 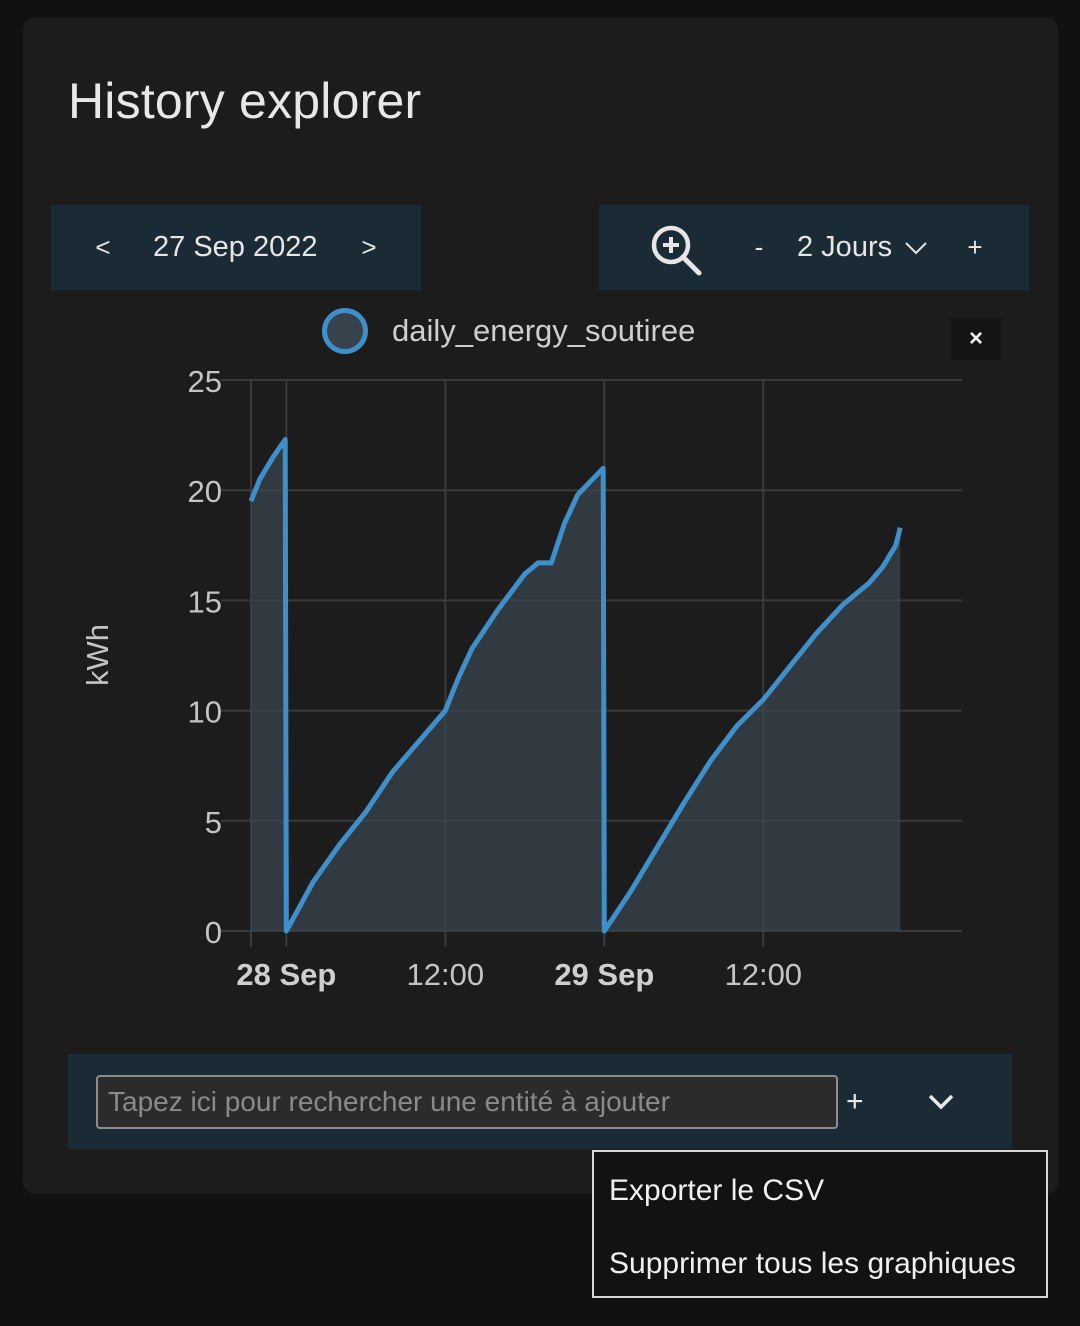 I want to click on entity-search-input, so click(x=467, y=1102).